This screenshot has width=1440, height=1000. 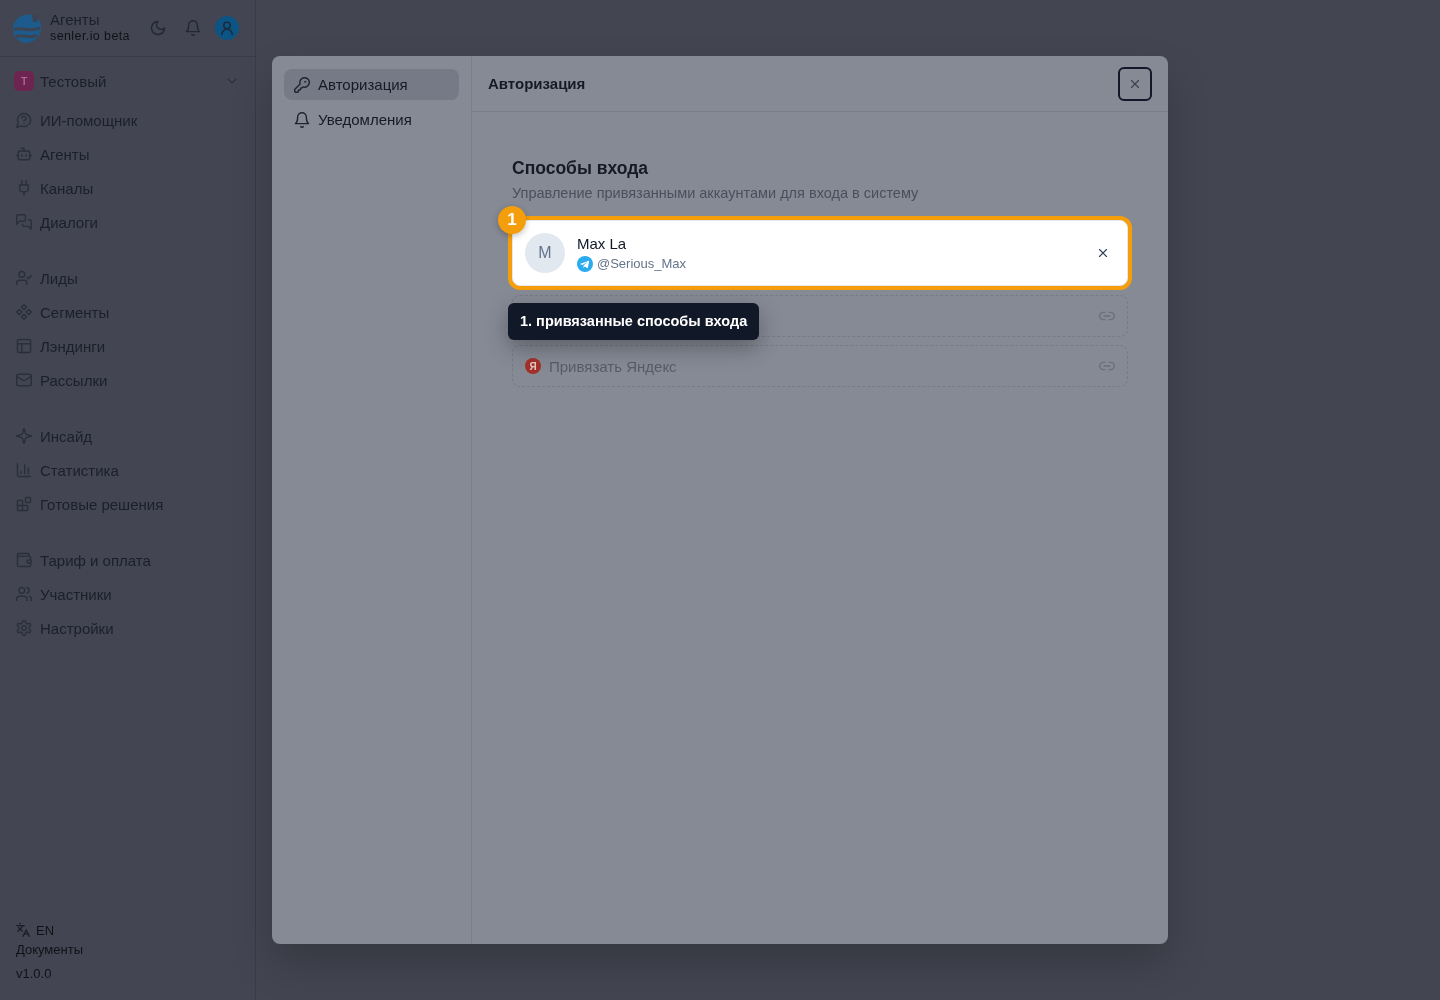 I want to click on yandex-logo-icon: Я, so click(x=533, y=366).